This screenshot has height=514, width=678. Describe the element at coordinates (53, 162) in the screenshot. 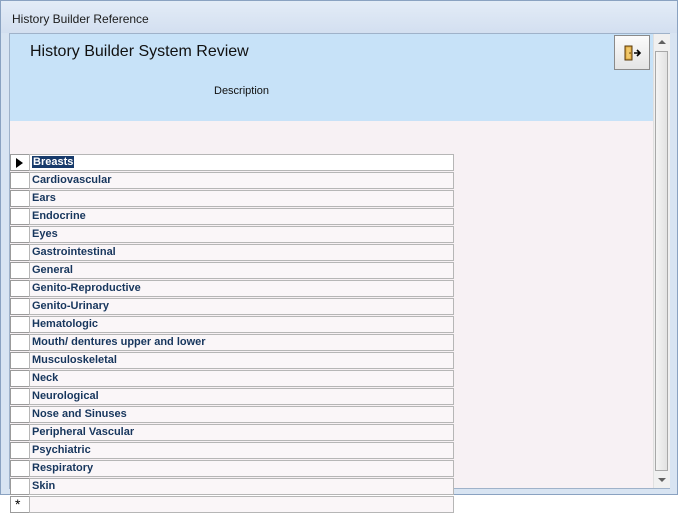

I see `description-text: Breasts` at that location.